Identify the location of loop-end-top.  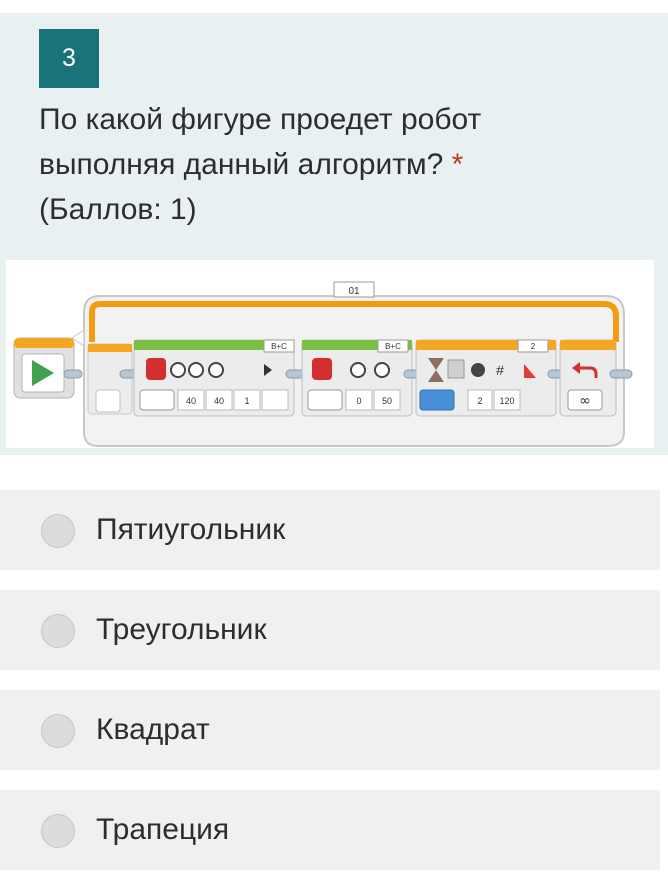
(588, 345).